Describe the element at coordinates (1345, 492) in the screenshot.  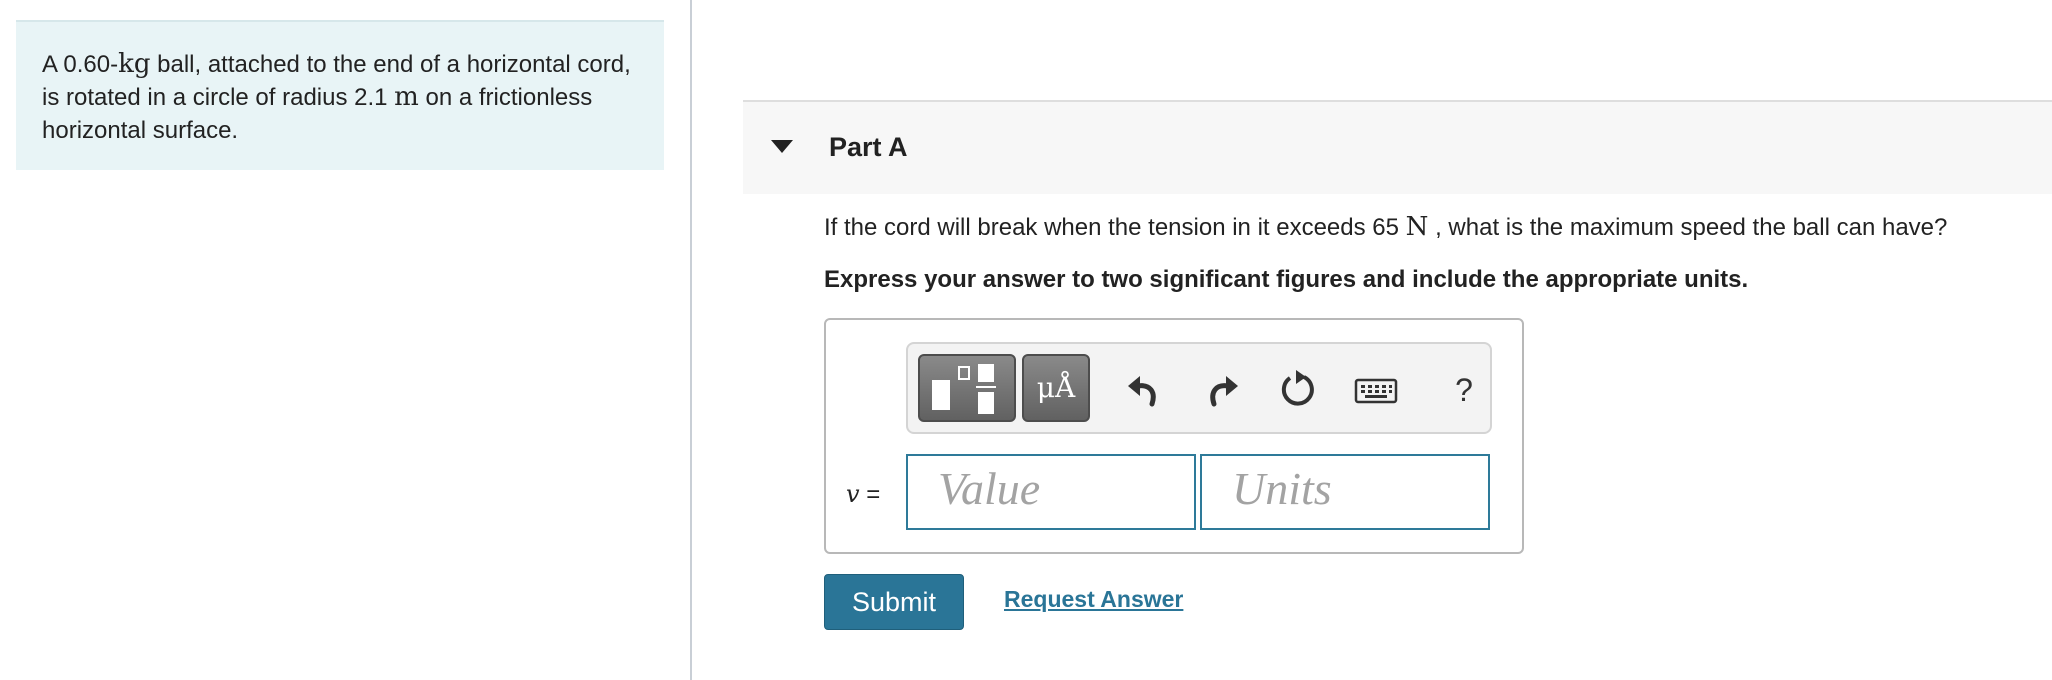
I see `units-input: Units` at that location.